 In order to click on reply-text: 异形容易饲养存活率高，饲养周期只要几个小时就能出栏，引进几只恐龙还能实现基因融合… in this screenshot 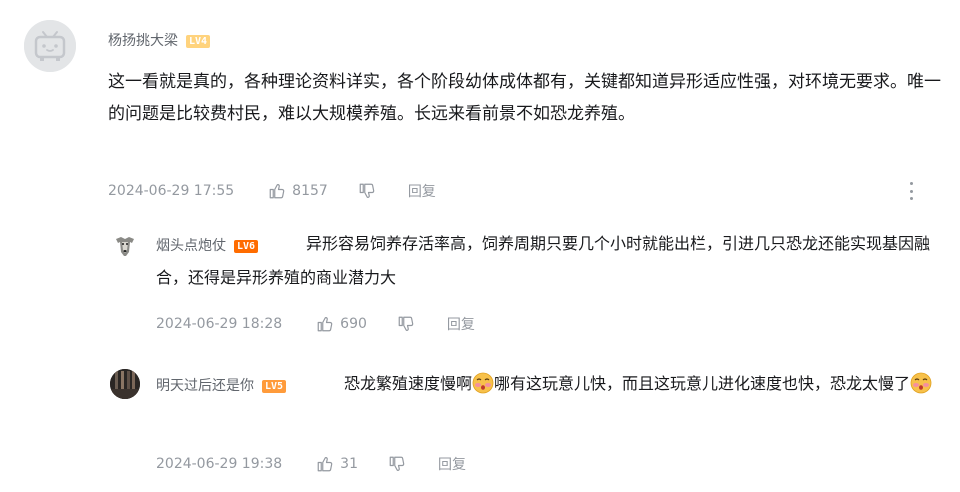, I will do `click(543, 260)`.